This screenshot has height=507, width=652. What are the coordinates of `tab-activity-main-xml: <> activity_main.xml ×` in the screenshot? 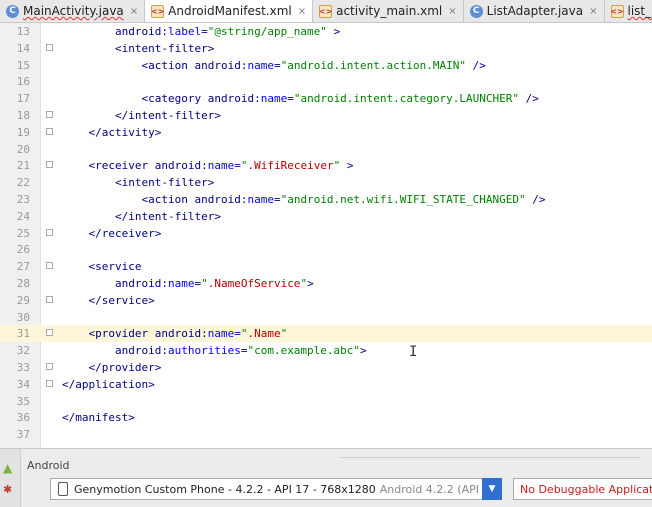 It's located at (388, 11).